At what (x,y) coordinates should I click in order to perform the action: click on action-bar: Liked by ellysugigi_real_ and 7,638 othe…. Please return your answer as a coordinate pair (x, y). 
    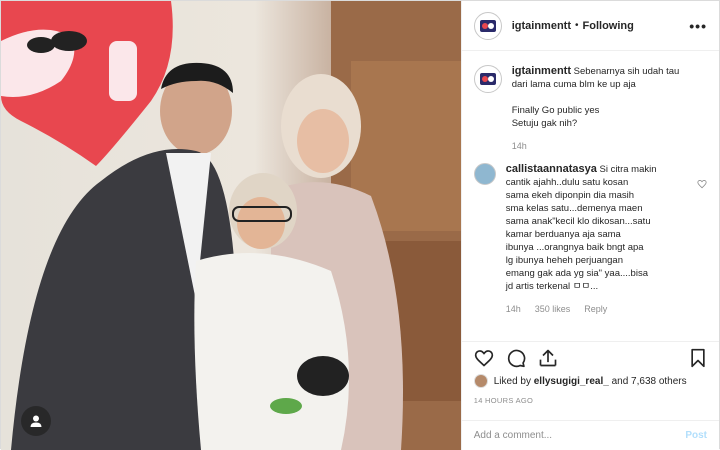
    Looking at the image, I should click on (590, 373).